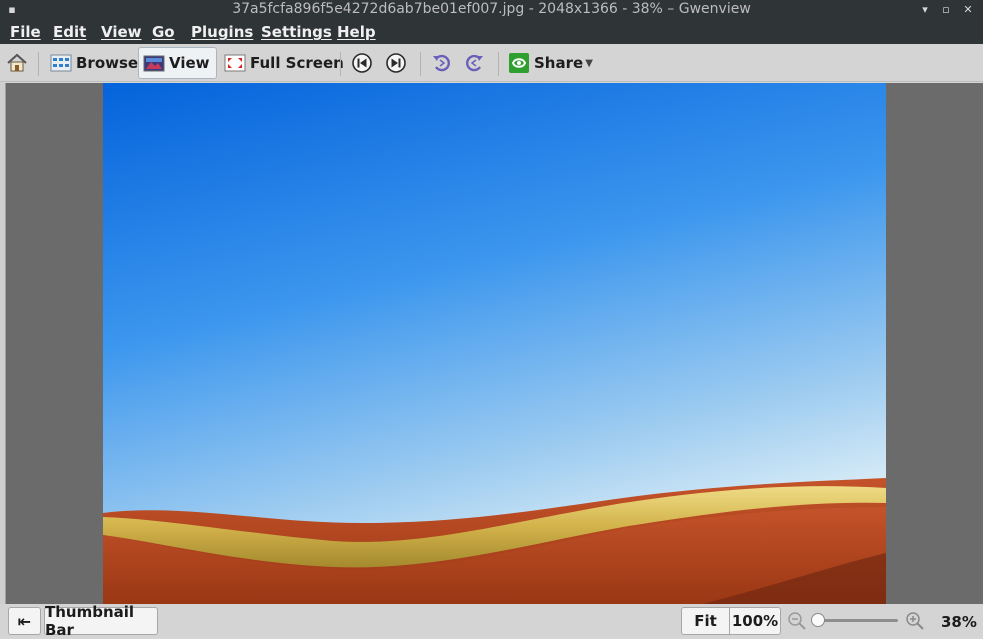 This screenshot has height=639, width=983. What do you see at coordinates (491, 63) in the screenshot?
I see `main-toolbar: Browse View Full Screen Share ▼` at bounding box center [491, 63].